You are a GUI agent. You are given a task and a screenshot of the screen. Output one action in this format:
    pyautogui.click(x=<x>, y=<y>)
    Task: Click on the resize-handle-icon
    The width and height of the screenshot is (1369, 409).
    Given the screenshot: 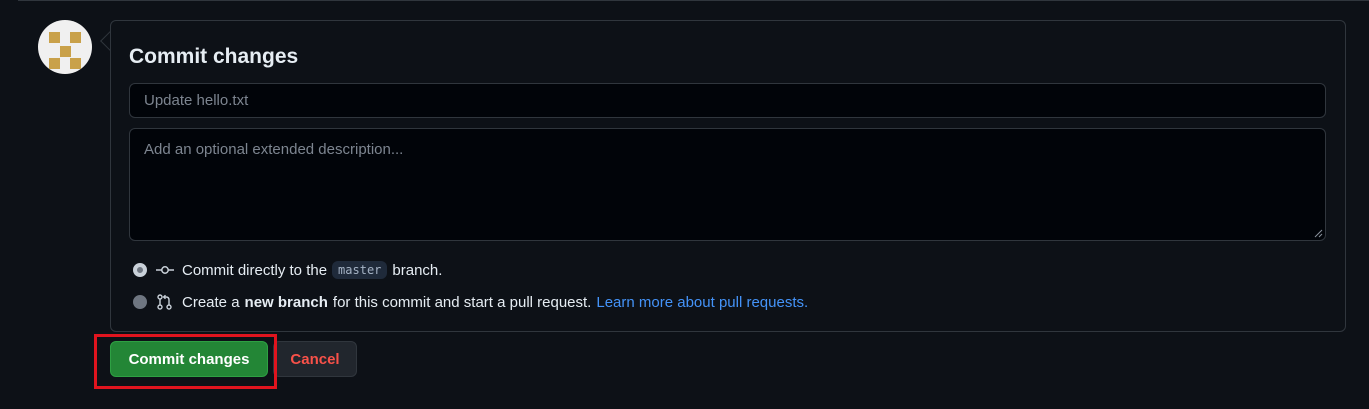 What is the action you would take?
    pyautogui.click(x=1318, y=233)
    